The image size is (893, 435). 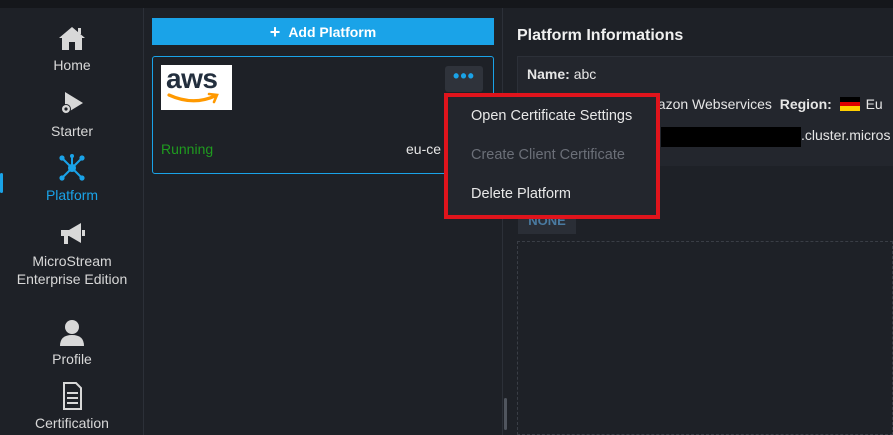 What do you see at coordinates (505, 414) in the screenshot?
I see `scrollbar-thumb` at bounding box center [505, 414].